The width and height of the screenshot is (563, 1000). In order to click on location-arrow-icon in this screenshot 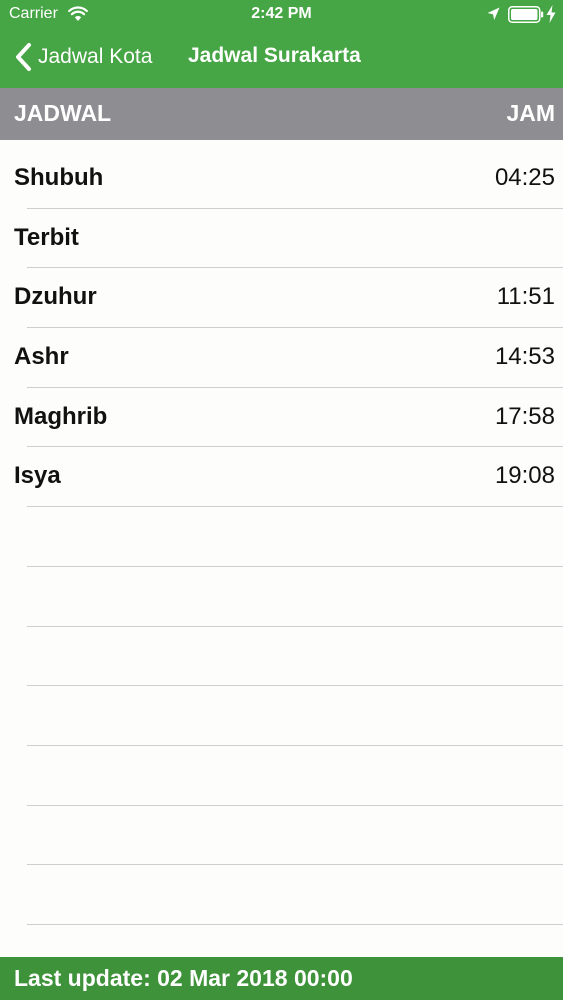, I will do `click(493, 13)`.